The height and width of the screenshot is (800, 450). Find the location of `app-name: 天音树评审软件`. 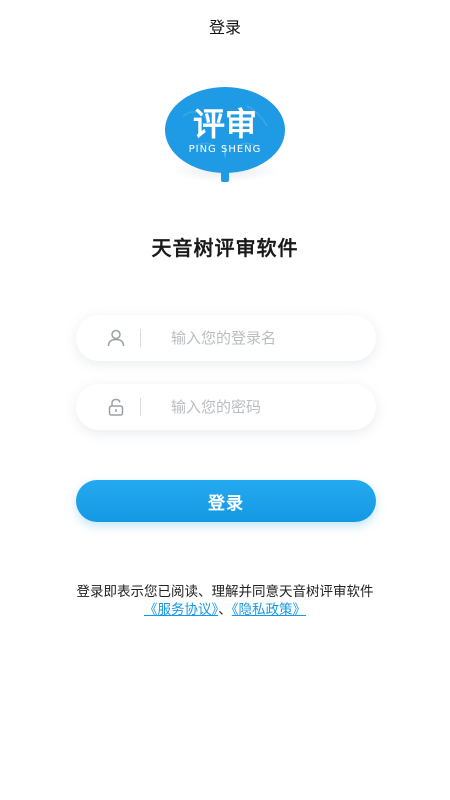

app-name: 天音树评审软件 is located at coordinates (225, 248).